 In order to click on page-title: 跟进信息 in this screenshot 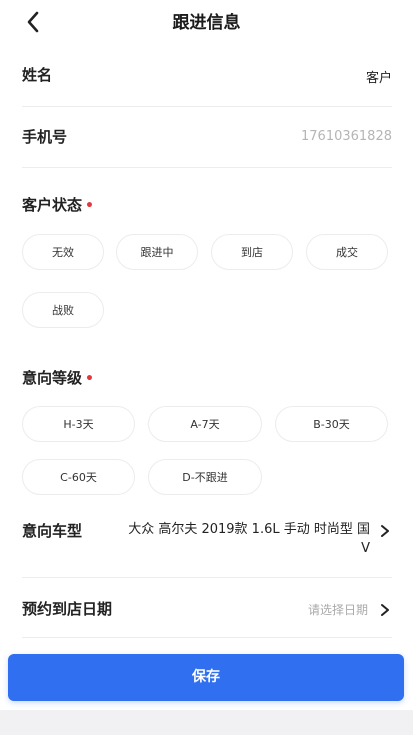, I will do `click(206, 23)`.